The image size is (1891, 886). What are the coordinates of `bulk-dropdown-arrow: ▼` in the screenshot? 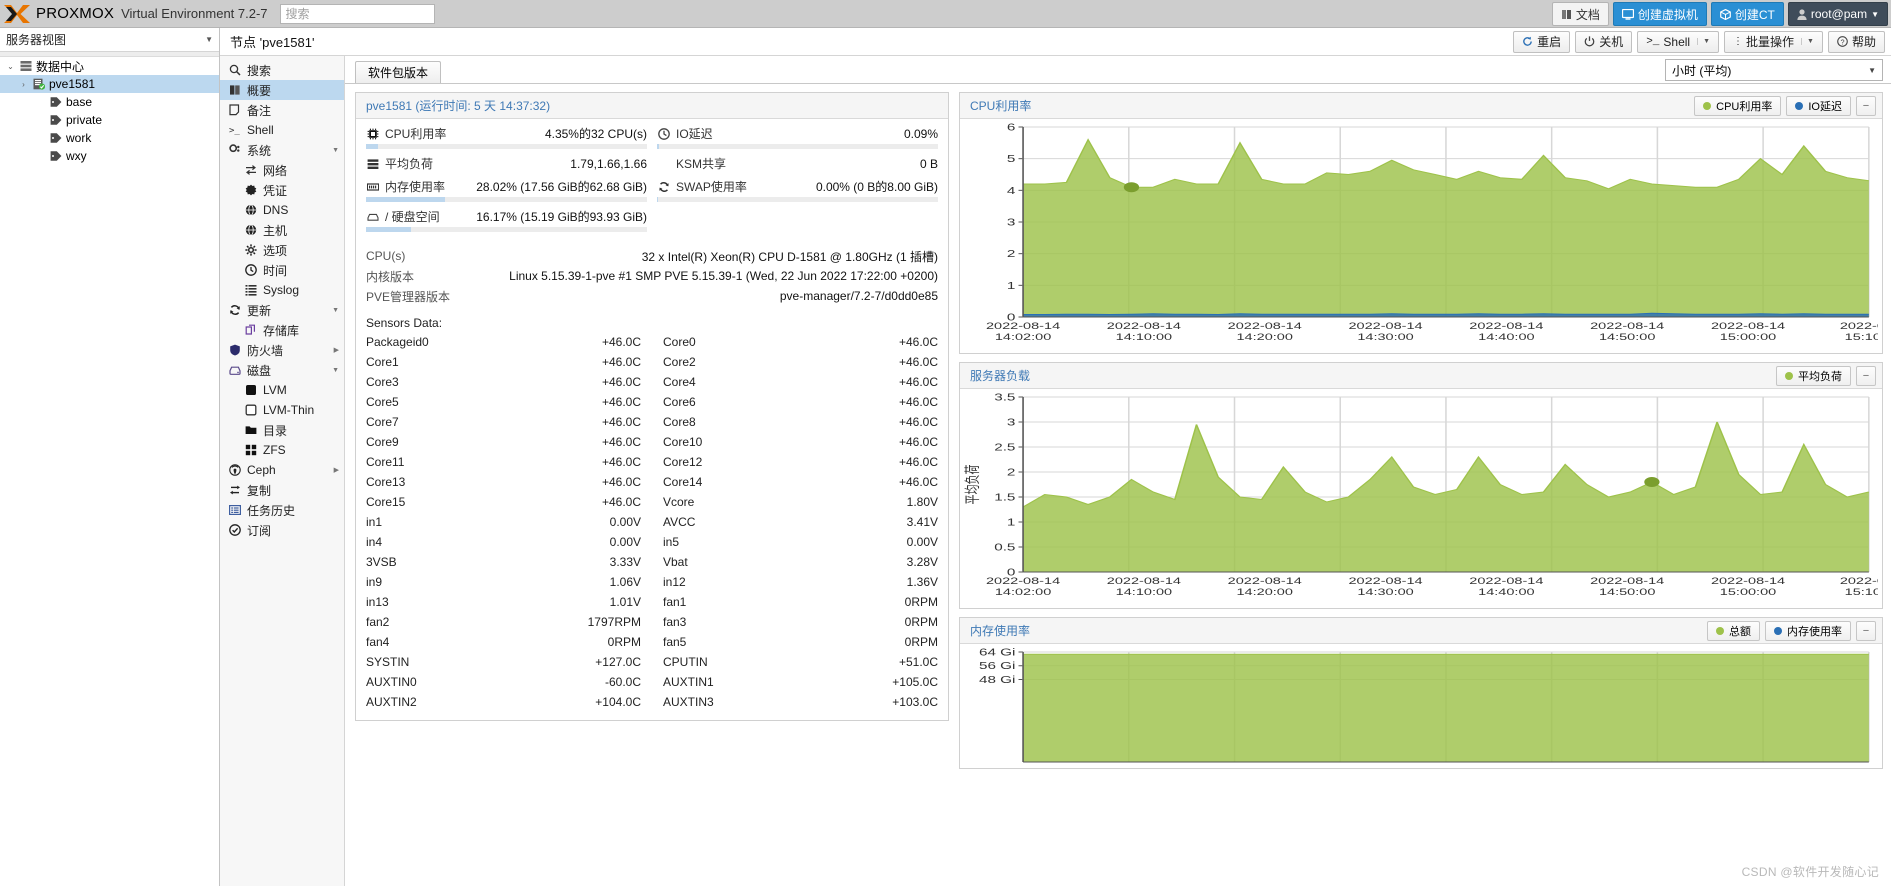 It's located at (1807, 41).